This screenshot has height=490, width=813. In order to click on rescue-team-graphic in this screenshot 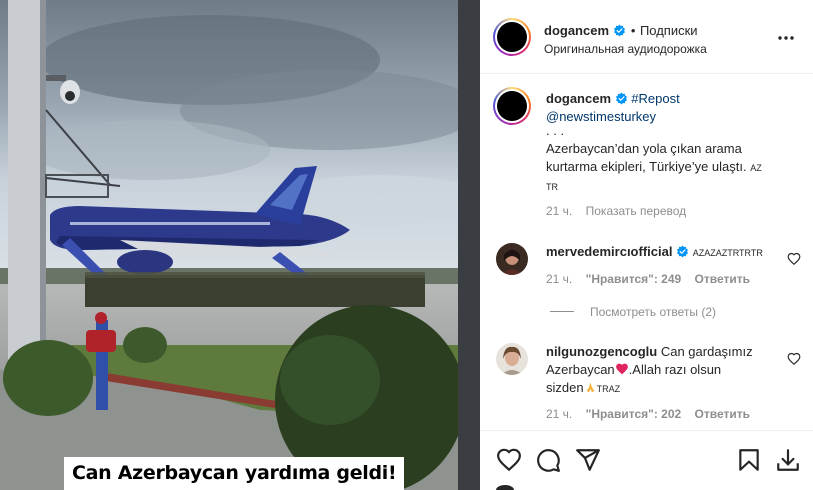, I will do `click(255, 289)`.